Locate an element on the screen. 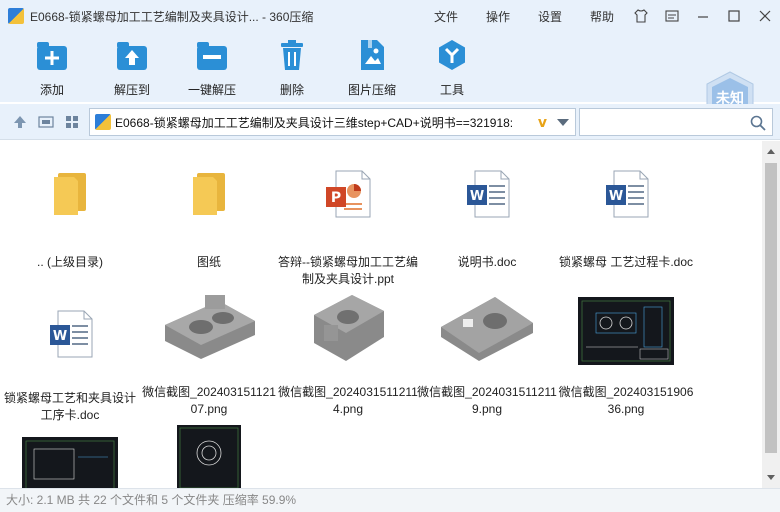 The width and height of the screenshot is (780, 512). search-icon is located at coordinates (758, 123).